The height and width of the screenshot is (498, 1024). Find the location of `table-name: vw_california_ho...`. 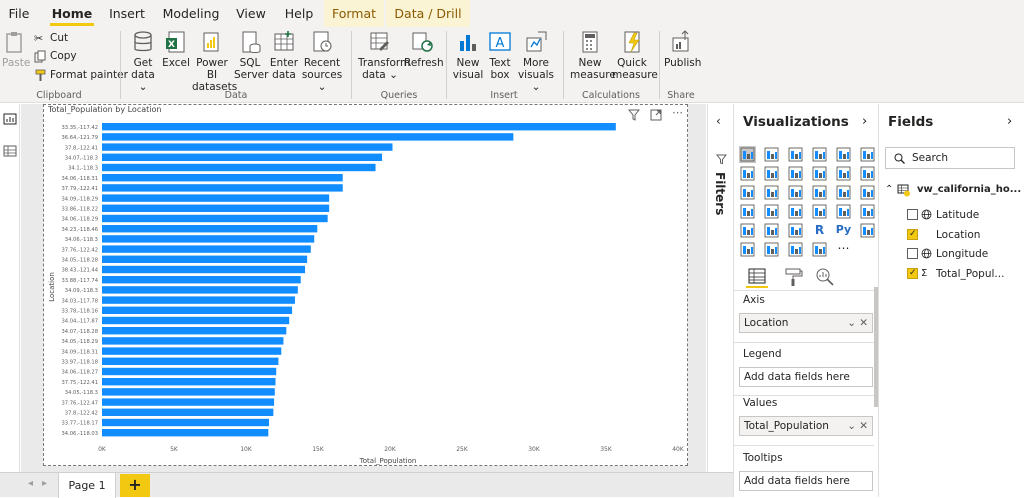

table-name: vw_california_ho... is located at coordinates (969, 189).